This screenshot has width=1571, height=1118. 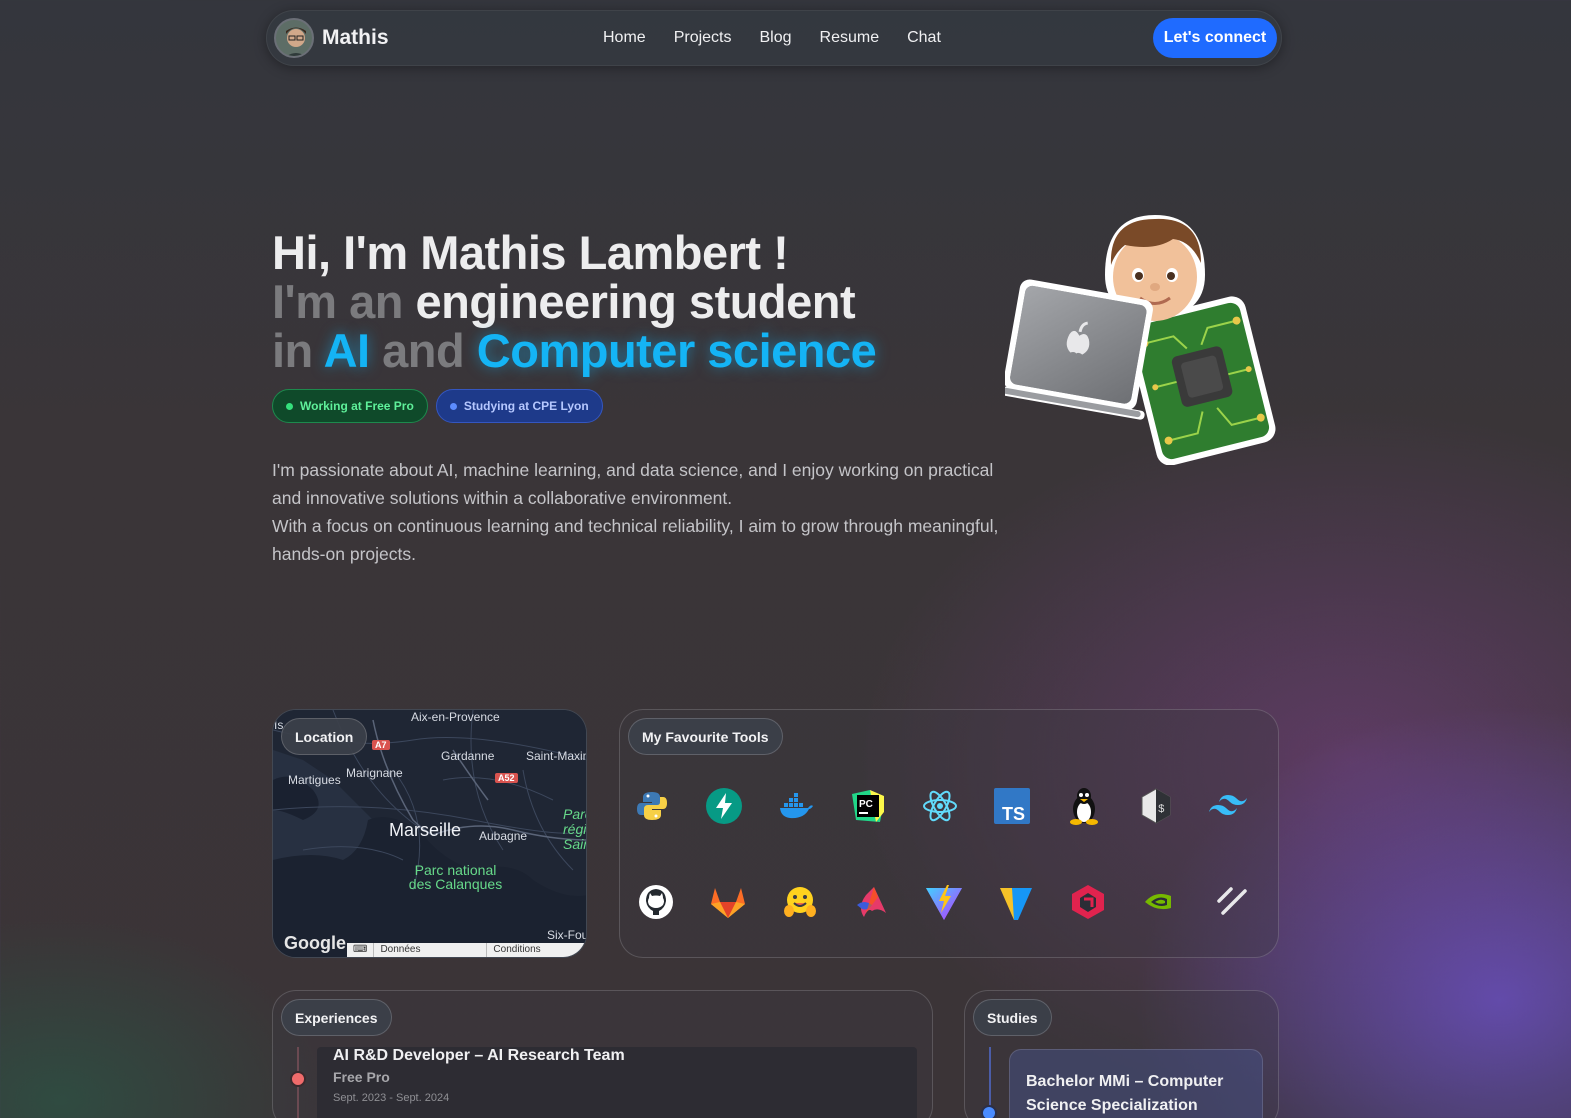 What do you see at coordinates (949, 833) in the screenshot?
I see `favourite-tools-card: My Favourite Tools PC TS $` at bounding box center [949, 833].